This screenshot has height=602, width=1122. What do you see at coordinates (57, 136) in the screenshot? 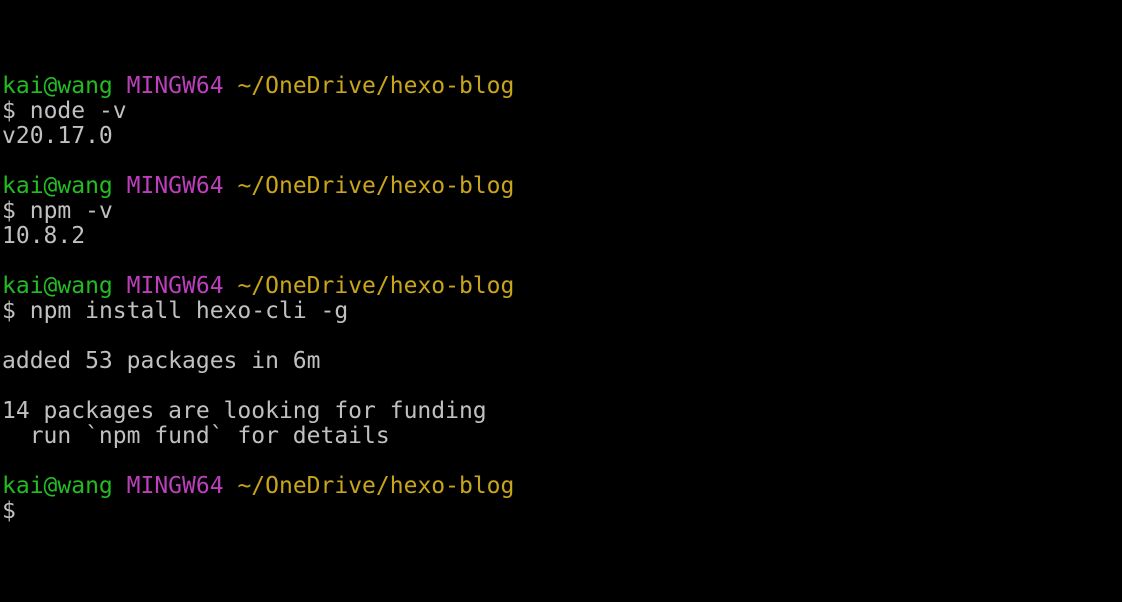
I see `output-line: v20.17.0` at bounding box center [57, 136].